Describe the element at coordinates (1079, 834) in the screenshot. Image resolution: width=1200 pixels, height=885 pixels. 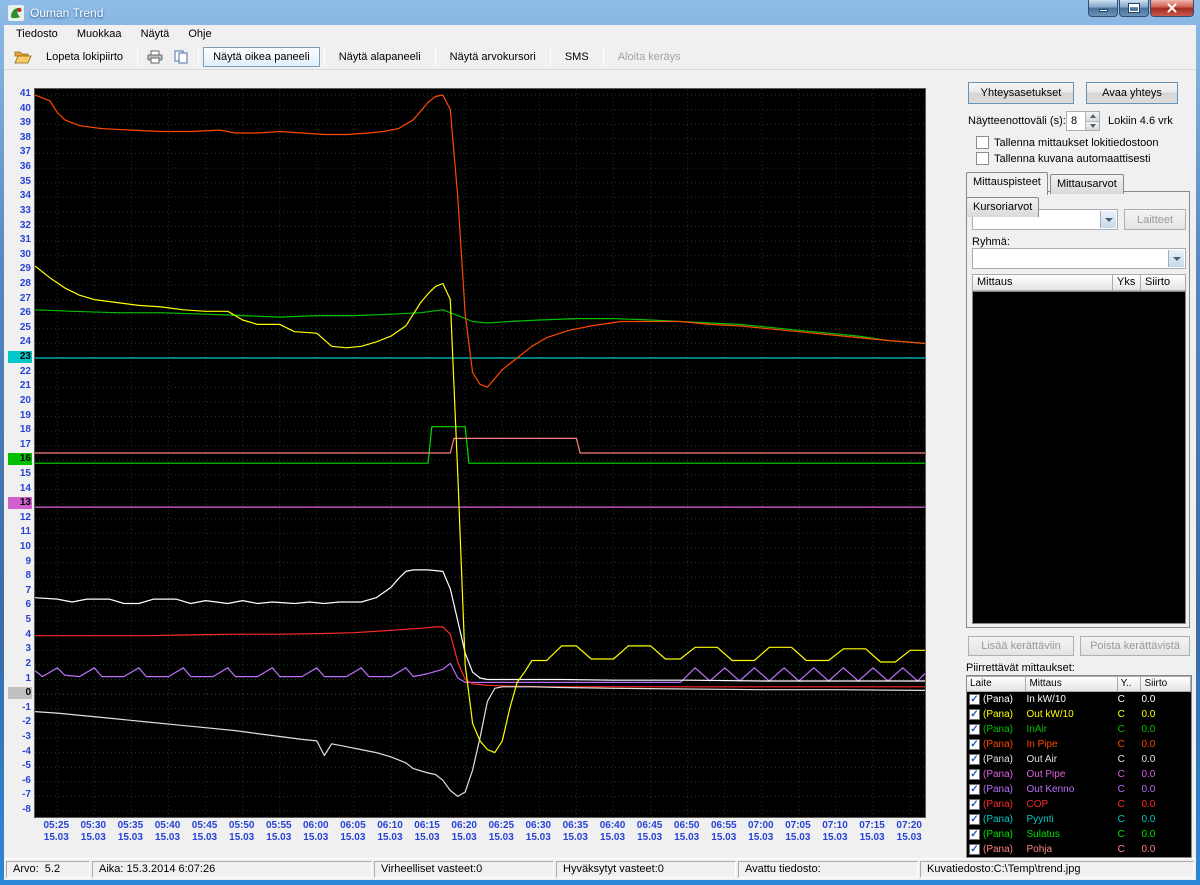
I see `plotted-measurement-row: ✓ (Pana) Sulatus C 0.0` at that location.